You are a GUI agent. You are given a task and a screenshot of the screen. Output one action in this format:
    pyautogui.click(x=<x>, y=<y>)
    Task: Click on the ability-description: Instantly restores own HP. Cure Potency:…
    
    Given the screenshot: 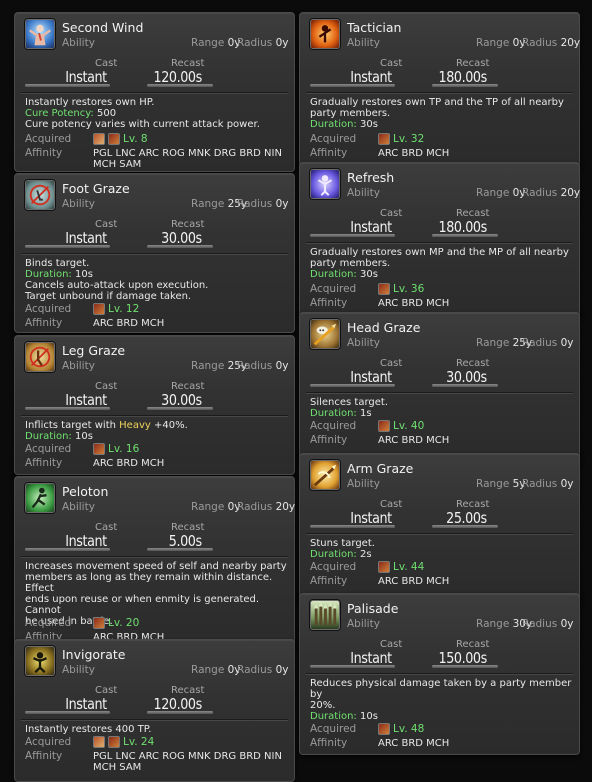 What is the action you would take?
    pyautogui.click(x=142, y=113)
    